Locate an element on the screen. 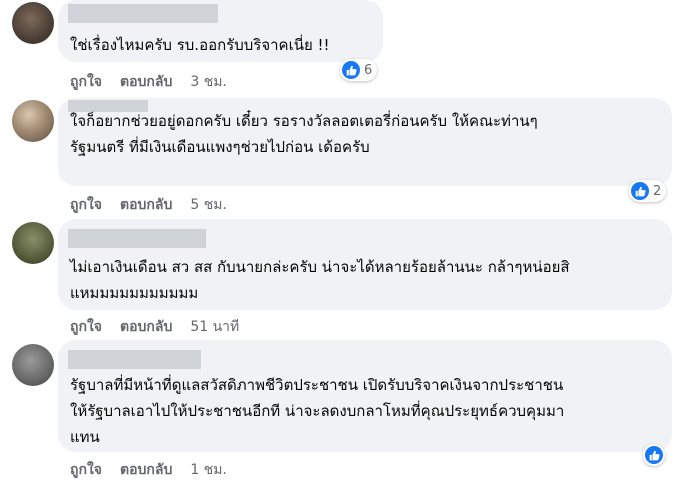 This screenshot has width=680, height=483. reaction-count-badge: 6 is located at coordinates (359, 70).